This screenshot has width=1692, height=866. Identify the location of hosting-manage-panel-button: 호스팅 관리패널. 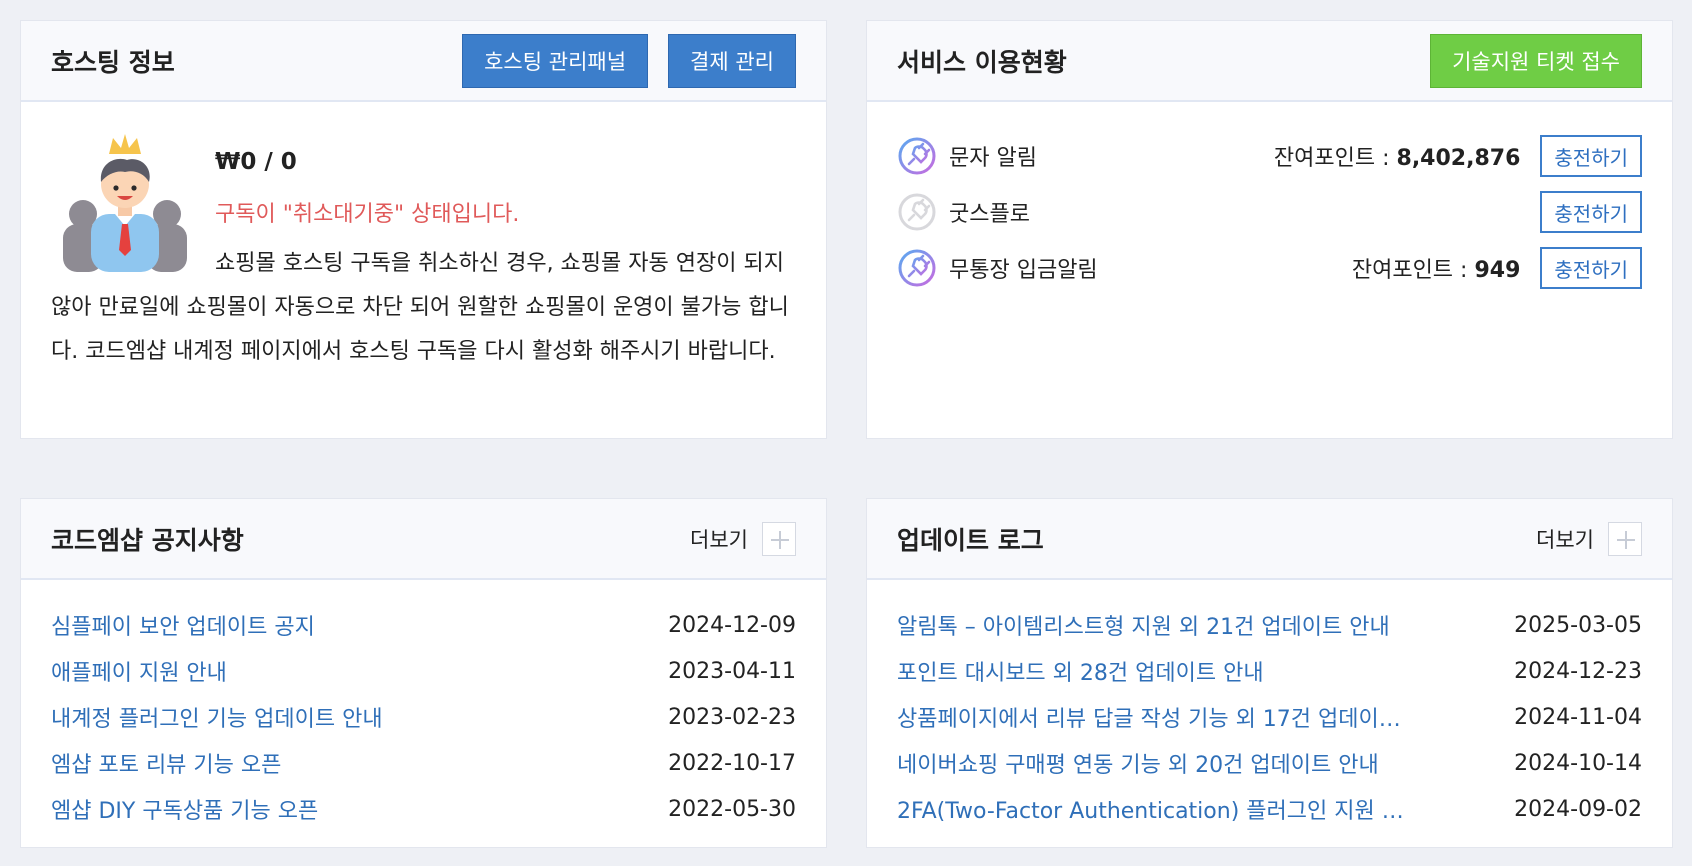
(555, 60).